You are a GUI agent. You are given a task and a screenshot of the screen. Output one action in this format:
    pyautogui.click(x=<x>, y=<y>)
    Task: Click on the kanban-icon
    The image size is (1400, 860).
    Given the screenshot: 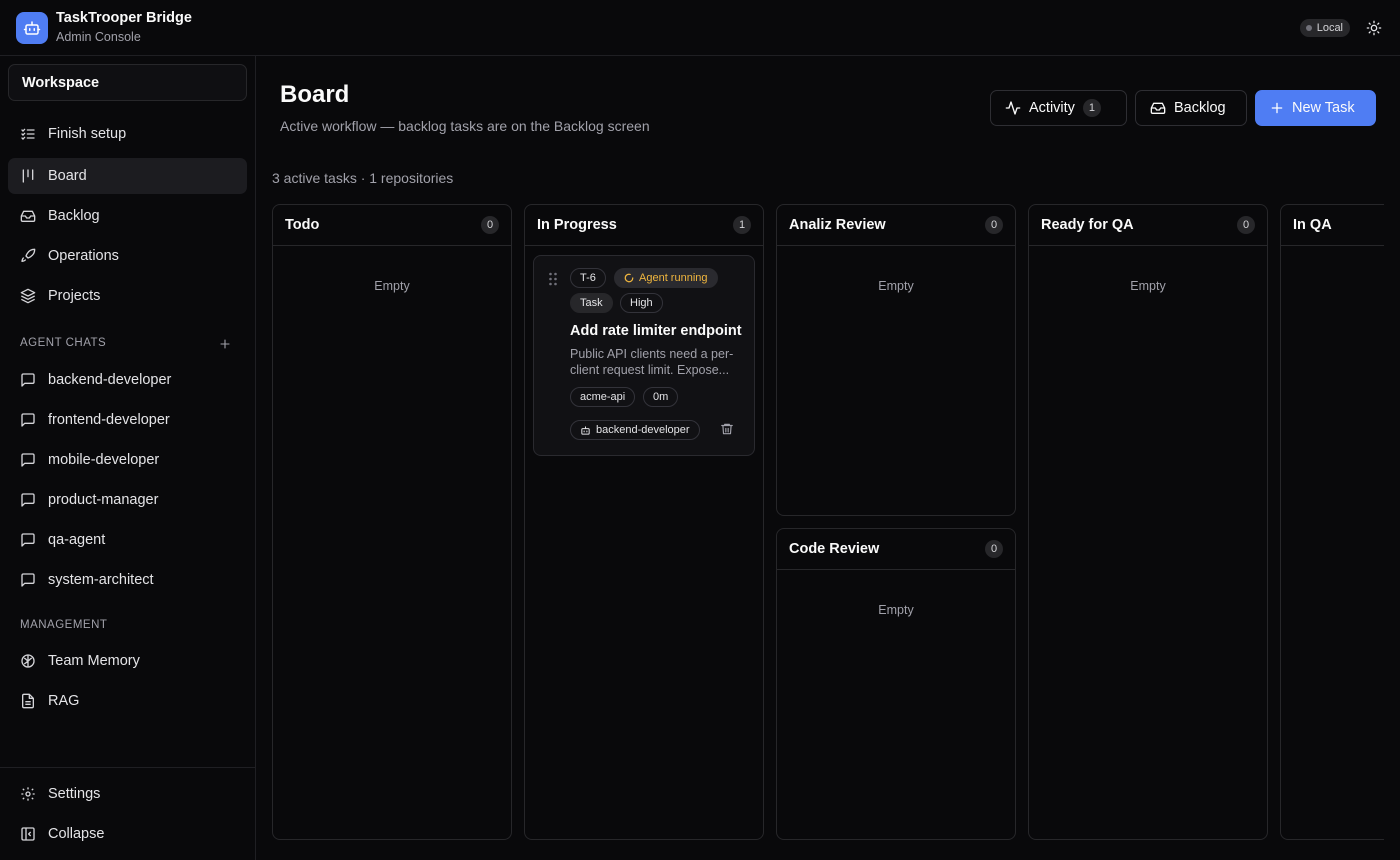 What is the action you would take?
    pyautogui.click(x=28, y=176)
    